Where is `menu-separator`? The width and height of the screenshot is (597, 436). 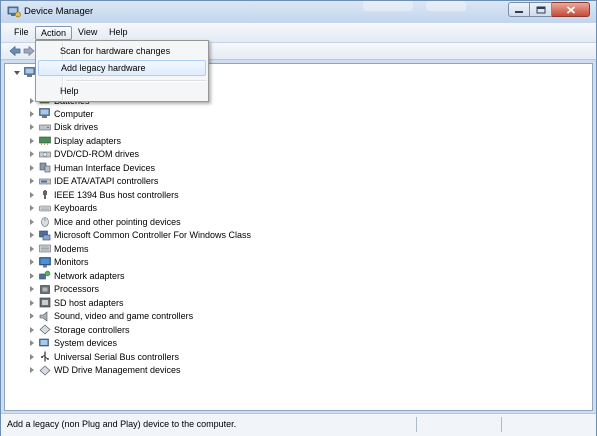
menu-separator is located at coordinates (136, 81).